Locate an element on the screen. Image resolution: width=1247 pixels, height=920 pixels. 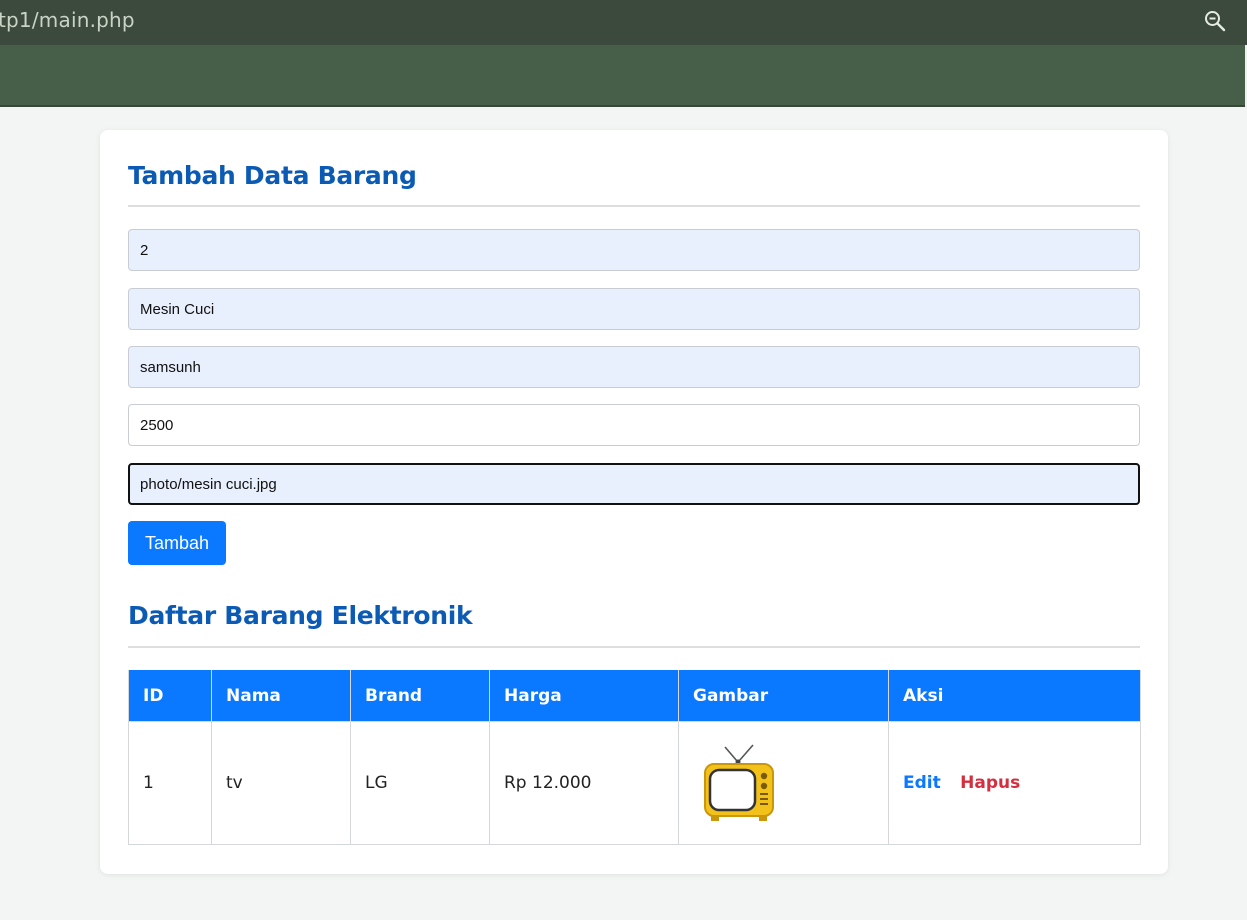
tv-image is located at coordinates (739, 782).